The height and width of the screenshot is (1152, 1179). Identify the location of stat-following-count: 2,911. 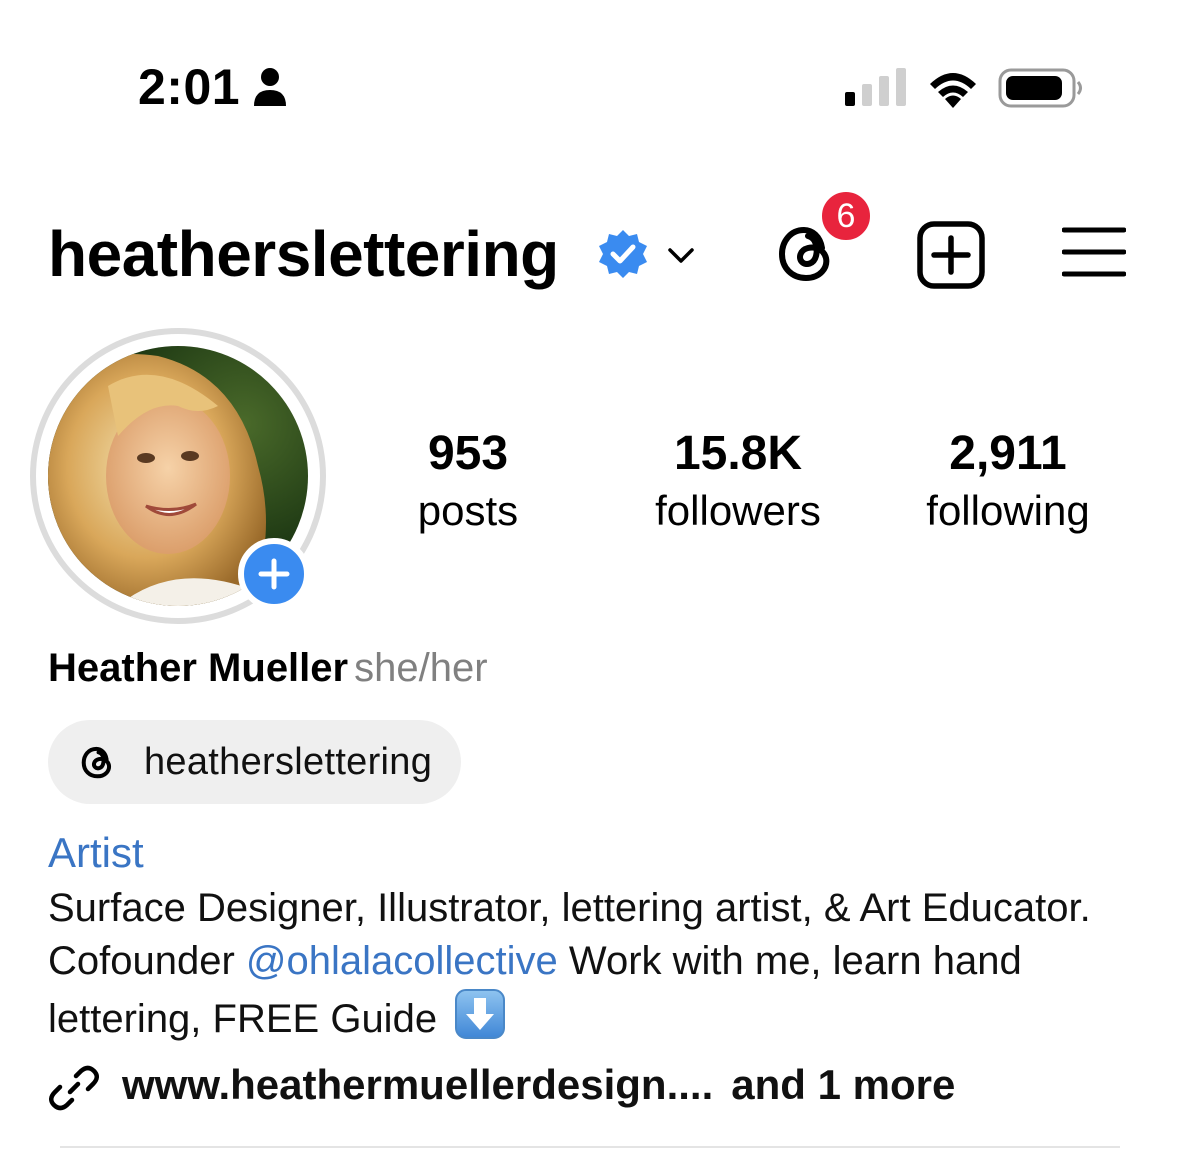
(1008, 453).